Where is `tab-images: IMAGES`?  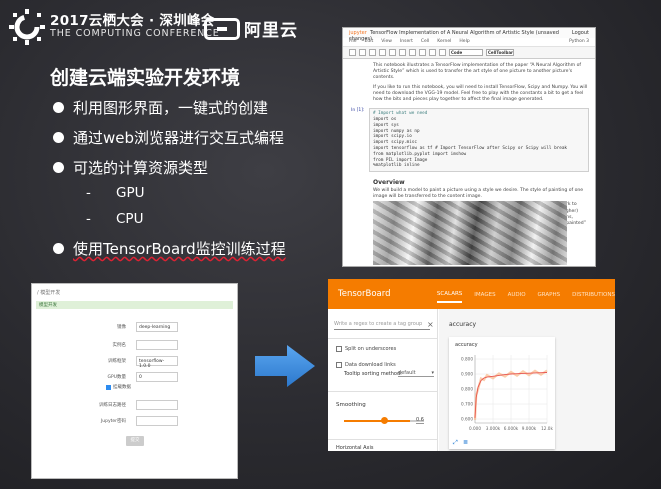 tab-images: IMAGES is located at coordinates (484, 295).